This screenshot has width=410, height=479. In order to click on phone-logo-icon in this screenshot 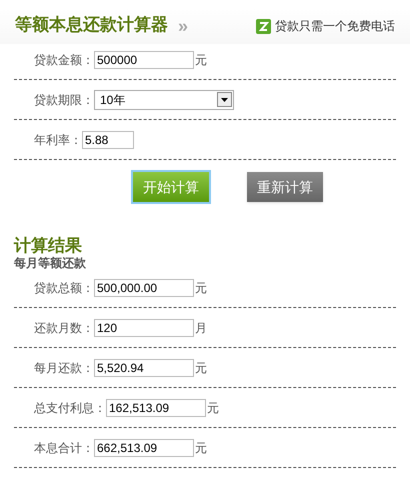, I will do `click(263, 26)`.